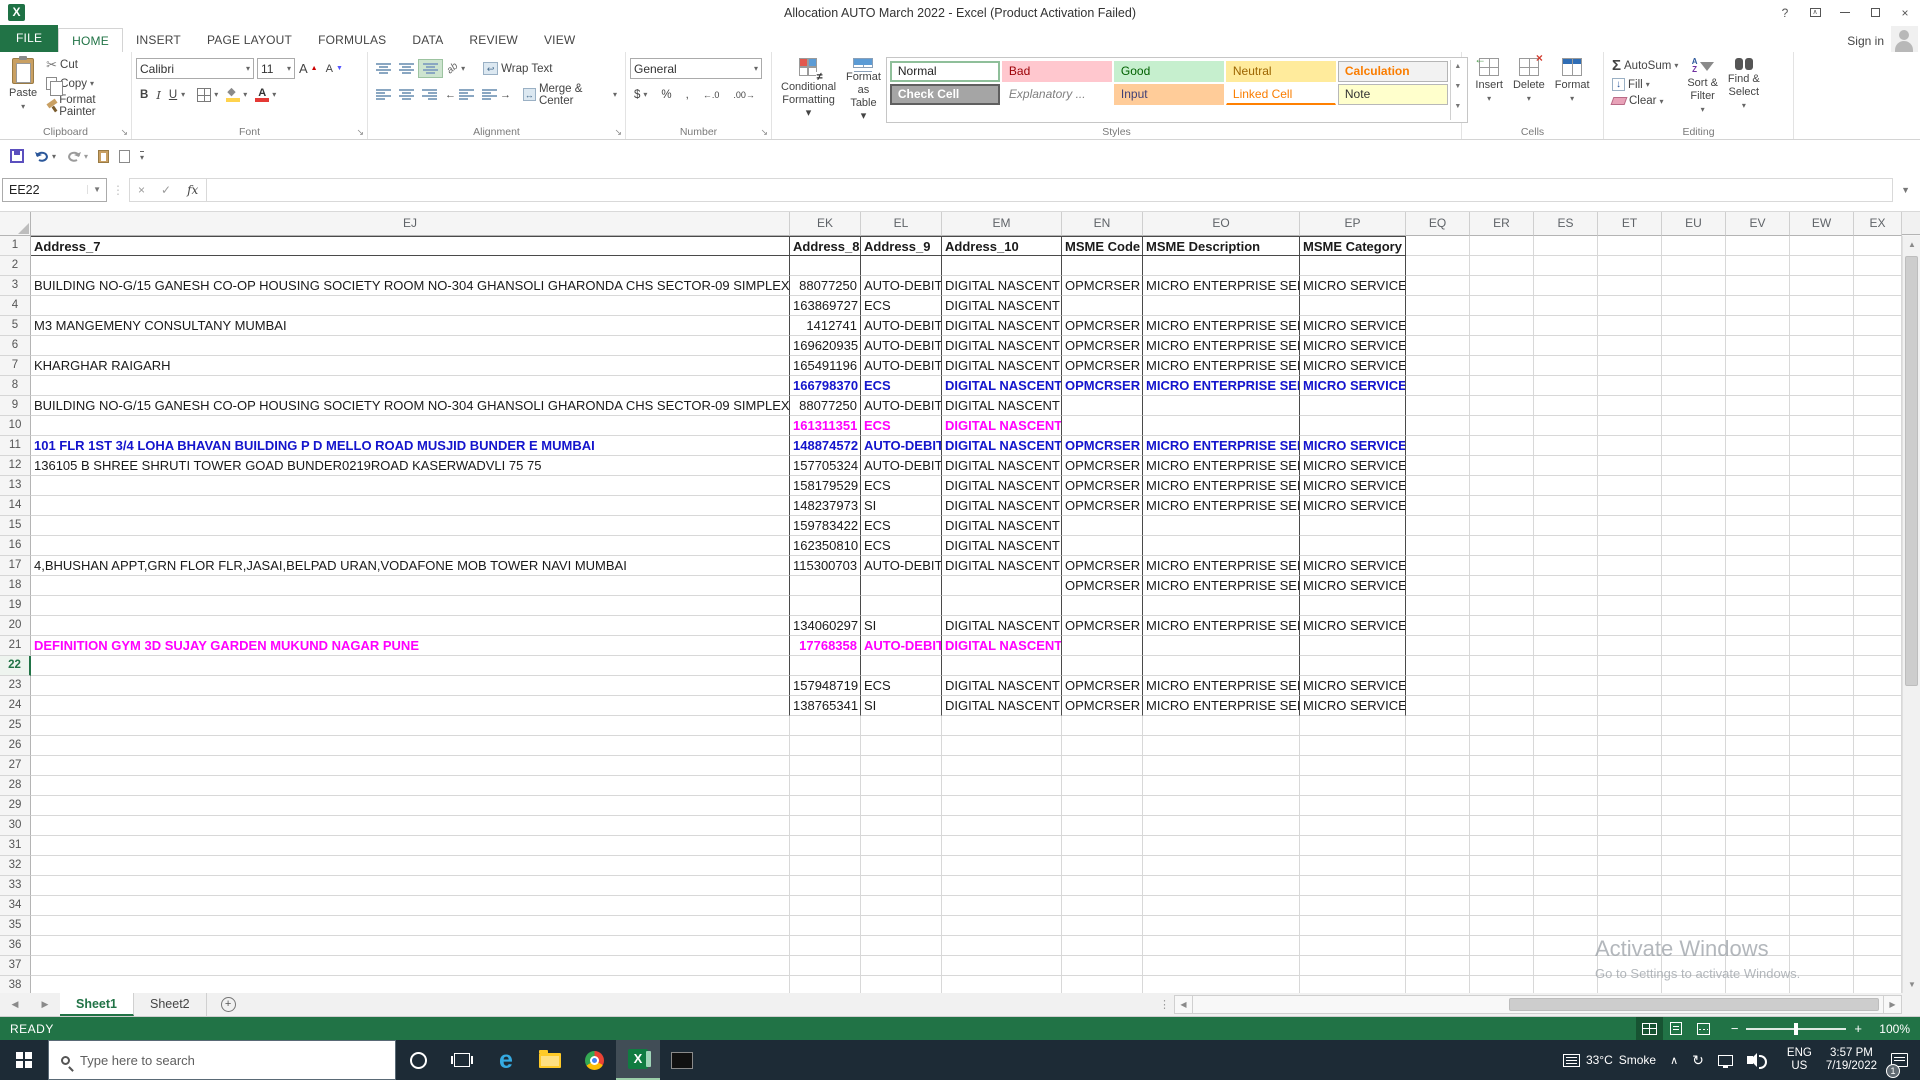 The height and width of the screenshot is (1080, 1920). I want to click on cell-EU32, so click(1694, 866).